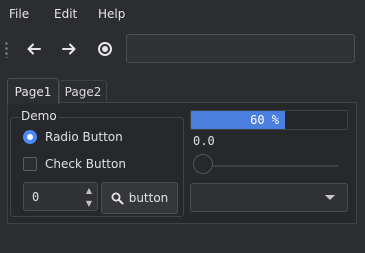 The height and width of the screenshot is (253, 365). What do you see at coordinates (83, 91) in the screenshot?
I see `tab-page2: Page2` at bounding box center [83, 91].